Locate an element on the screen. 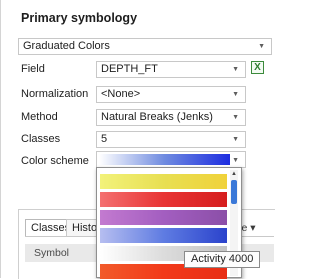 This screenshot has height=279, width=320. color-scheme-label: Color scheme is located at coordinates (55, 161).